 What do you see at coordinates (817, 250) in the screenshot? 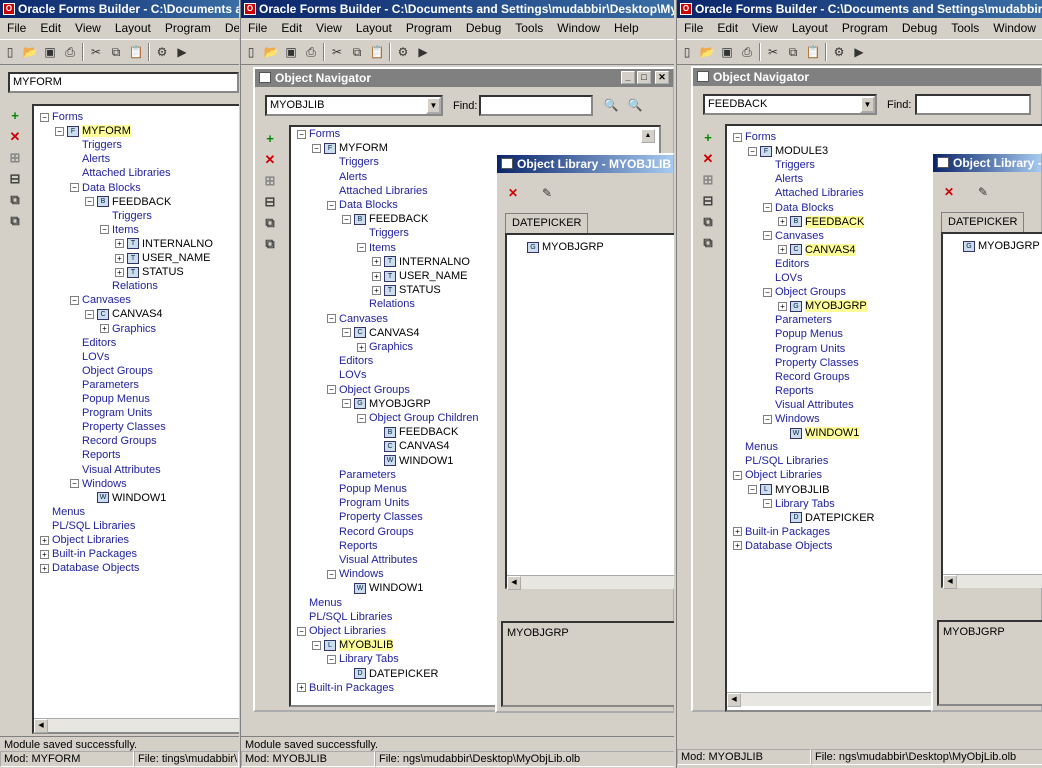
I see `tree-node: + C CANVAS4` at bounding box center [817, 250].